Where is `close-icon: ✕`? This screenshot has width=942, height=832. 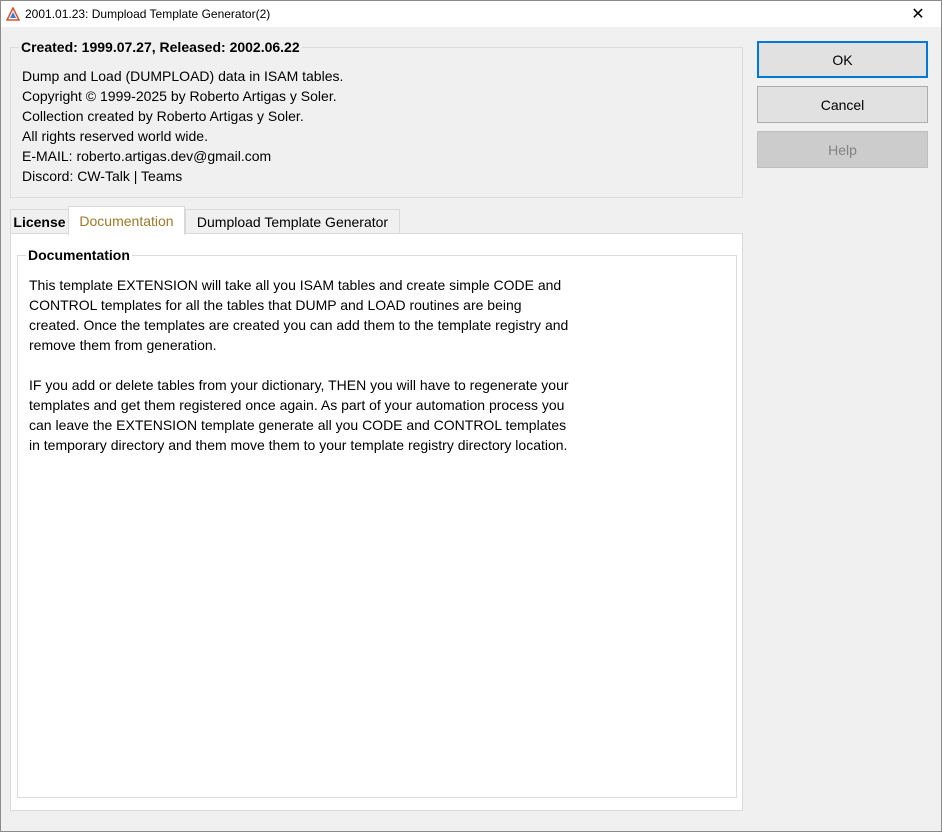
close-icon: ✕ is located at coordinates (918, 14).